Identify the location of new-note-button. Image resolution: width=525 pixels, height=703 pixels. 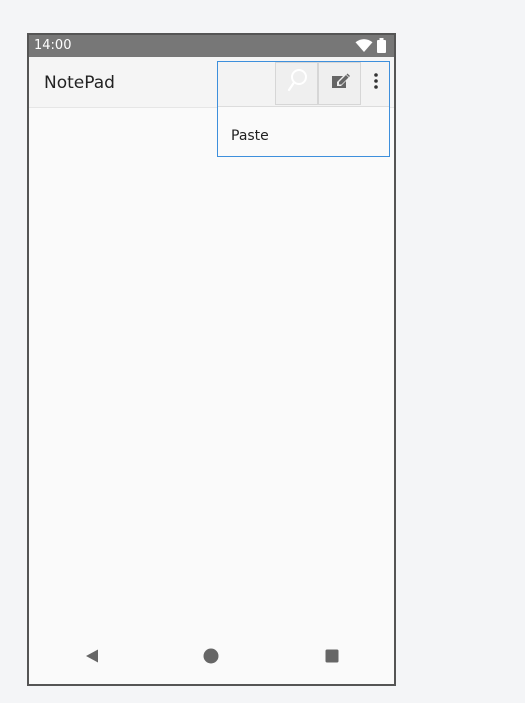
(339, 83).